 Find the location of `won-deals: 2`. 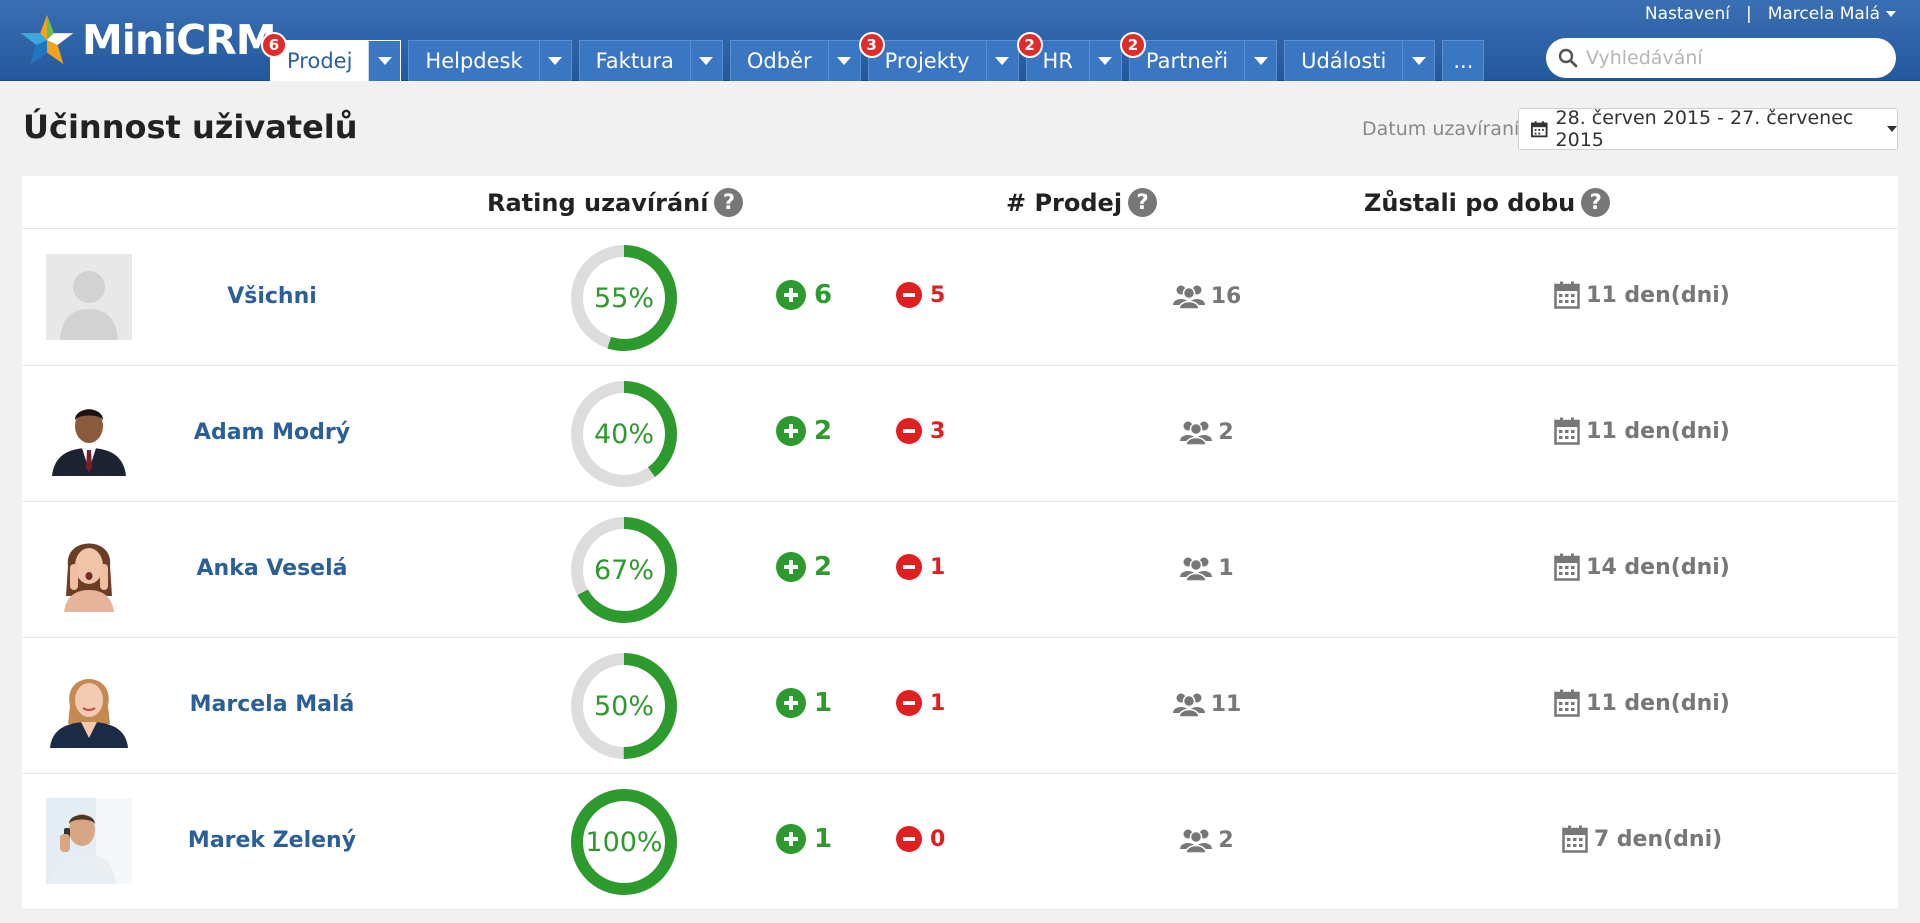

won-deals: 2 is located at coordinates (804, 431).